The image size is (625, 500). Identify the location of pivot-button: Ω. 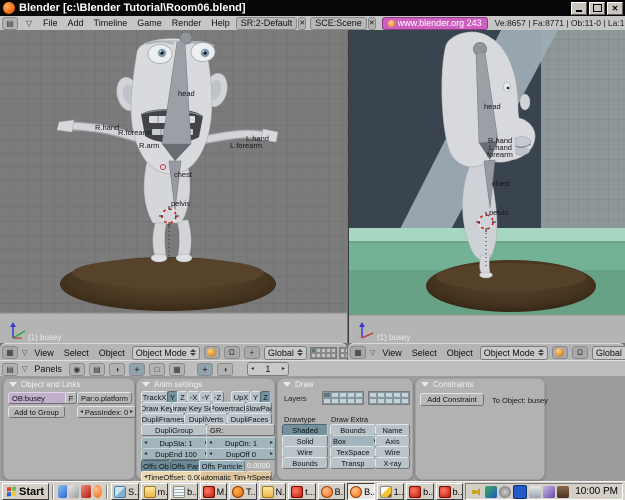
(579, 352).